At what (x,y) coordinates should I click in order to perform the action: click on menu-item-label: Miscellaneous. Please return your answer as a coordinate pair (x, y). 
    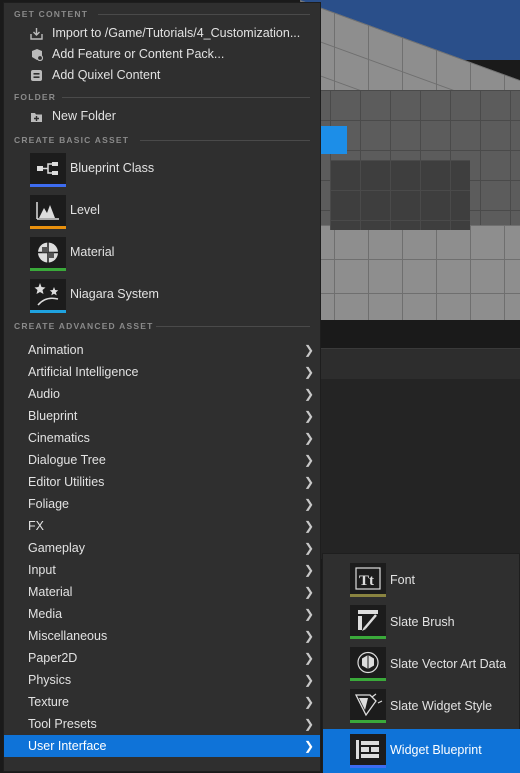
    Looking at the image, I should click on (68, 636).